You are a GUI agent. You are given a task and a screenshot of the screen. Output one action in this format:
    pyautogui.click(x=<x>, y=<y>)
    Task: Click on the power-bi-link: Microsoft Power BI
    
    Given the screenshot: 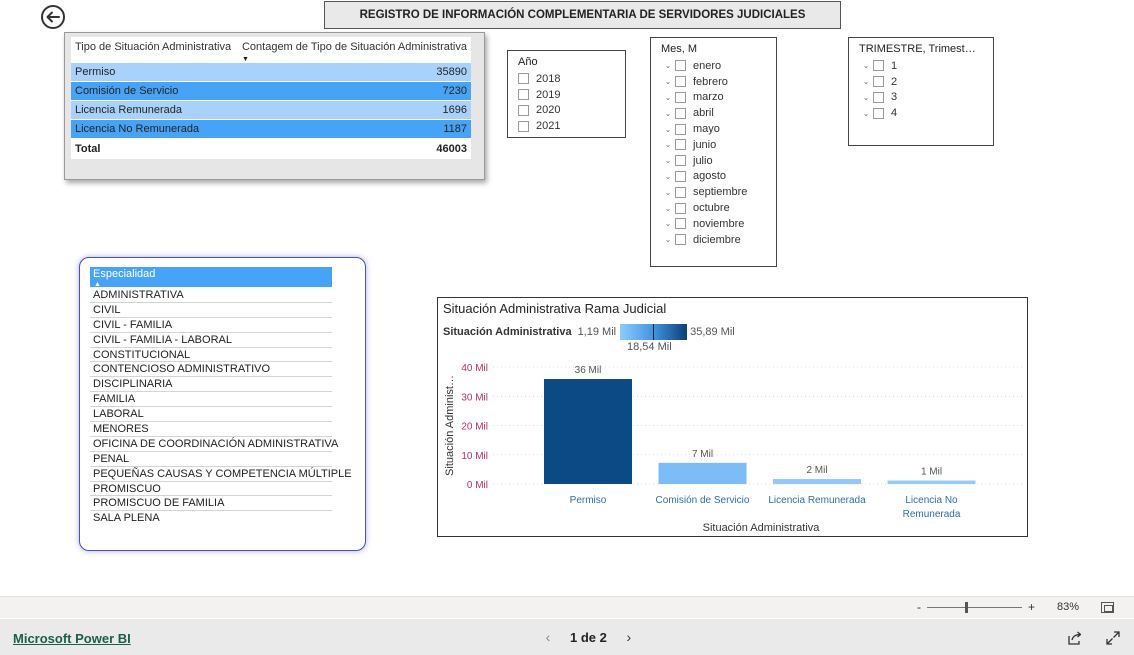 What is the action you would take?
    pyautogui.click(x=72, y=638)
    